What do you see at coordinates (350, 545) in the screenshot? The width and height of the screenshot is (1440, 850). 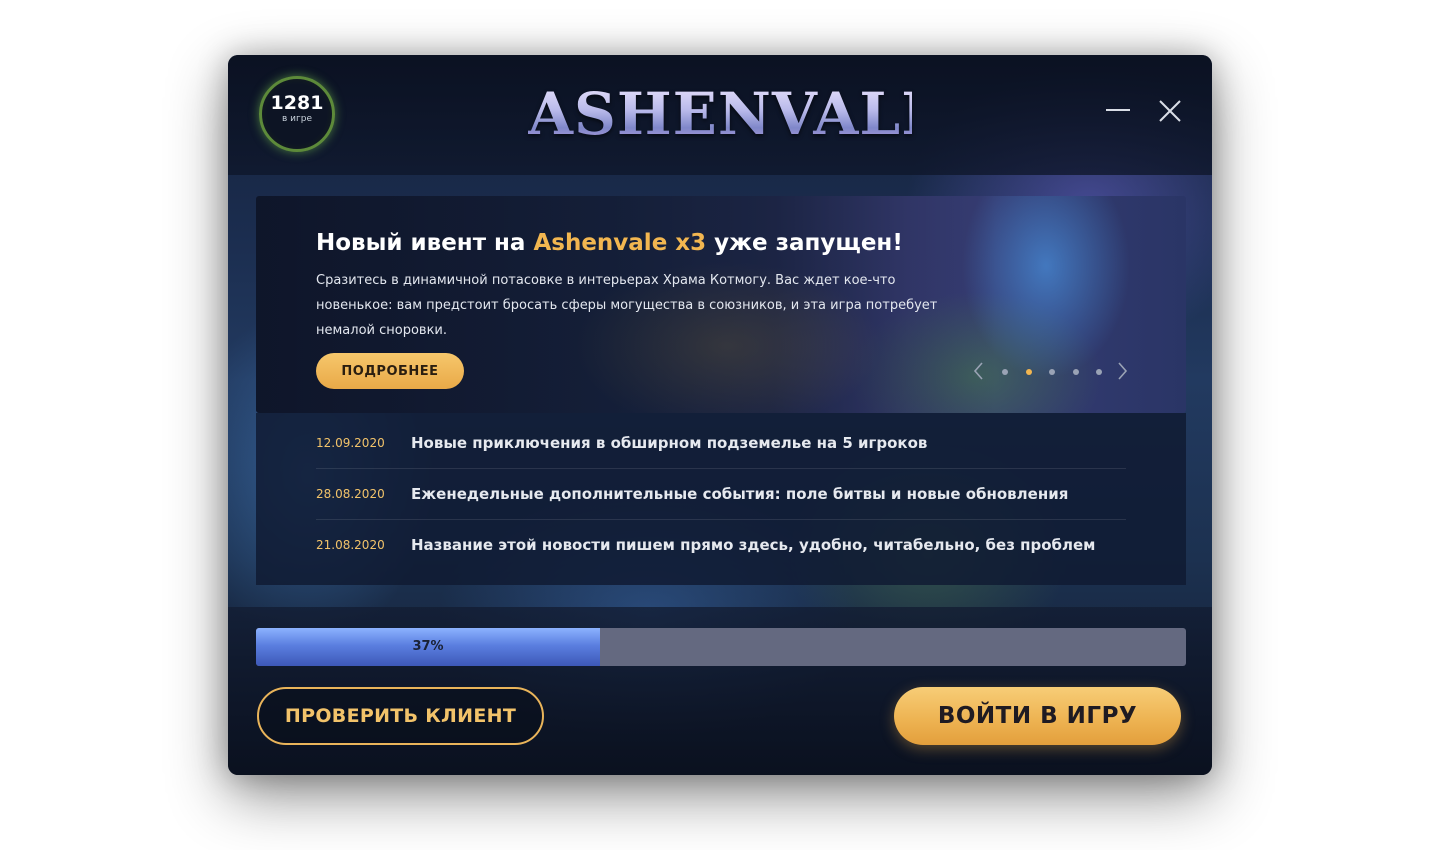 I see `news-date: 21.08.2020` at bounding box center [350, 545].